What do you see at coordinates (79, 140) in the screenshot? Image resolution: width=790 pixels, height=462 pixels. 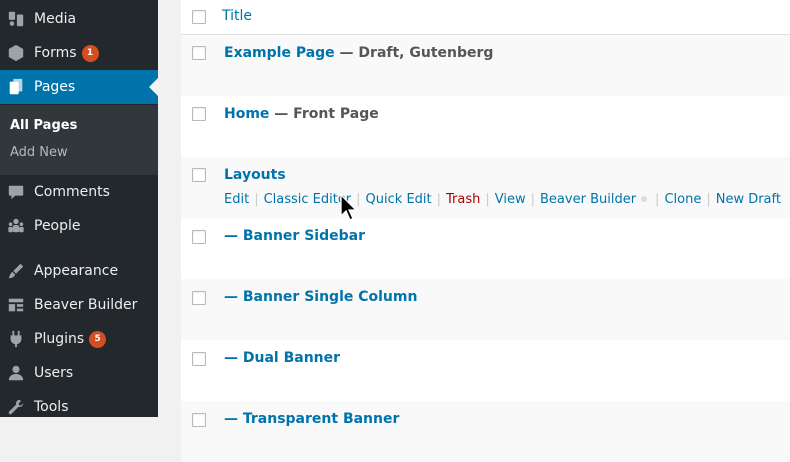 I see `pages-submenu: All Pages Add New` at bounding box center [79, 140].